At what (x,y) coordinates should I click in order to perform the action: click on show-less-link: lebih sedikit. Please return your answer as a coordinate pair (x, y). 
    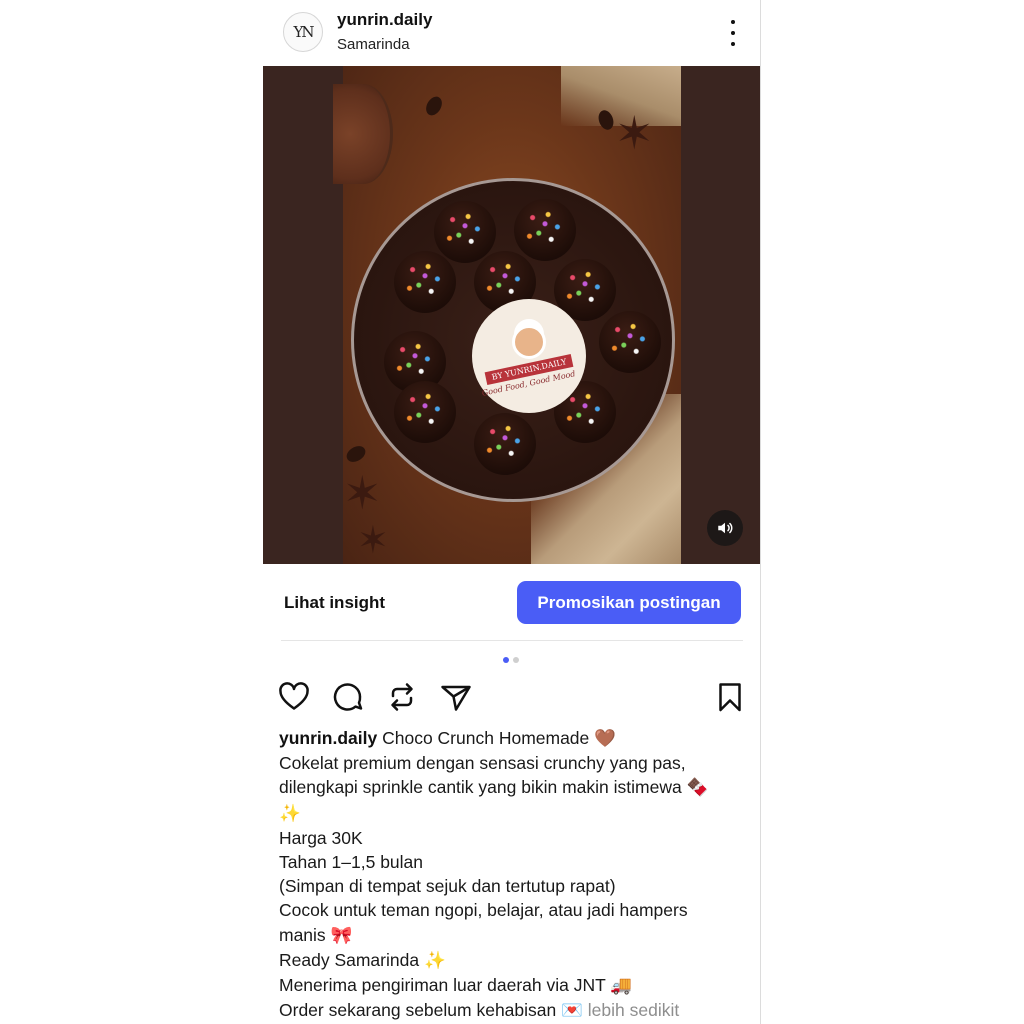
    Looking at the image, I should click on (633, 1010).